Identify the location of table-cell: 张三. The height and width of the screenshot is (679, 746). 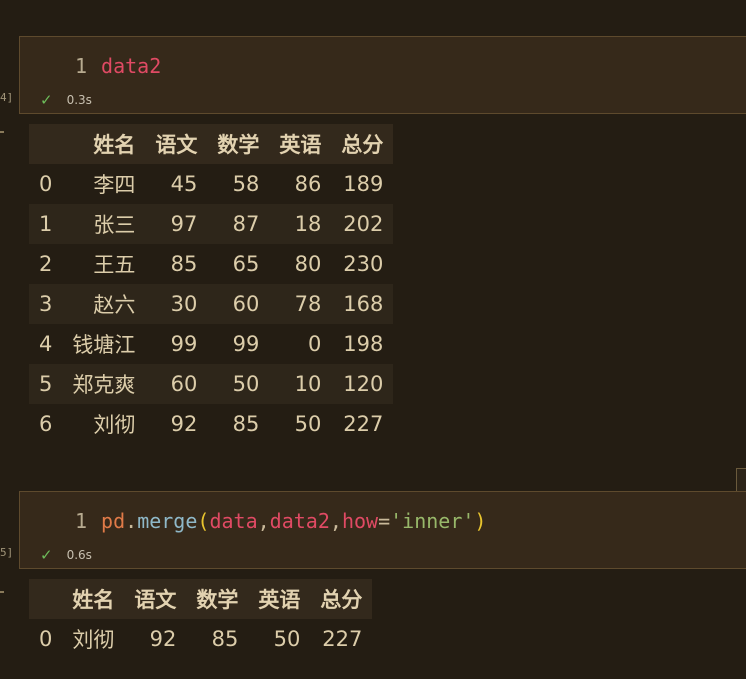
(114, 225).